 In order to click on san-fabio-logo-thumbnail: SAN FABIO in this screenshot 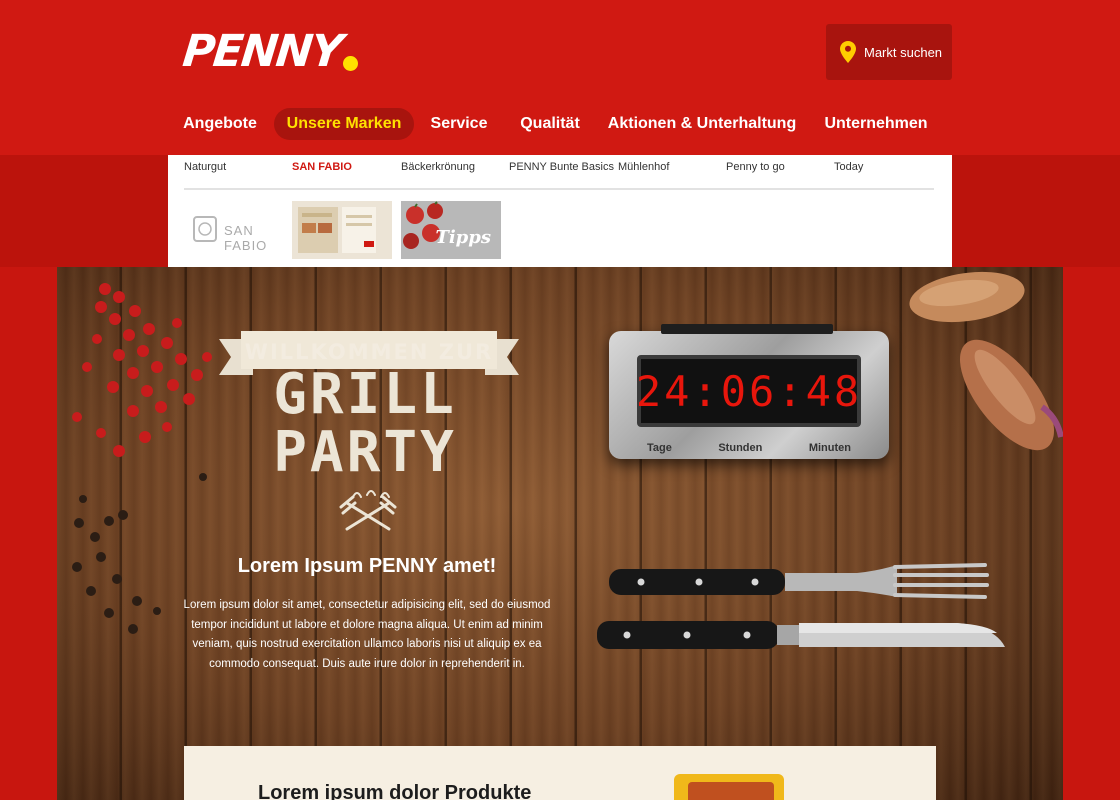, I will do `click(234, 230)`.